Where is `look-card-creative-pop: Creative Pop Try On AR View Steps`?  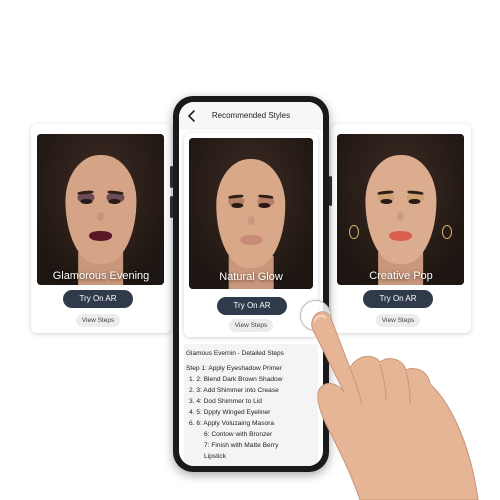 look-card-creative-pop: Creative Pop Try On AR View Steps is located at coordinates (401, 228).